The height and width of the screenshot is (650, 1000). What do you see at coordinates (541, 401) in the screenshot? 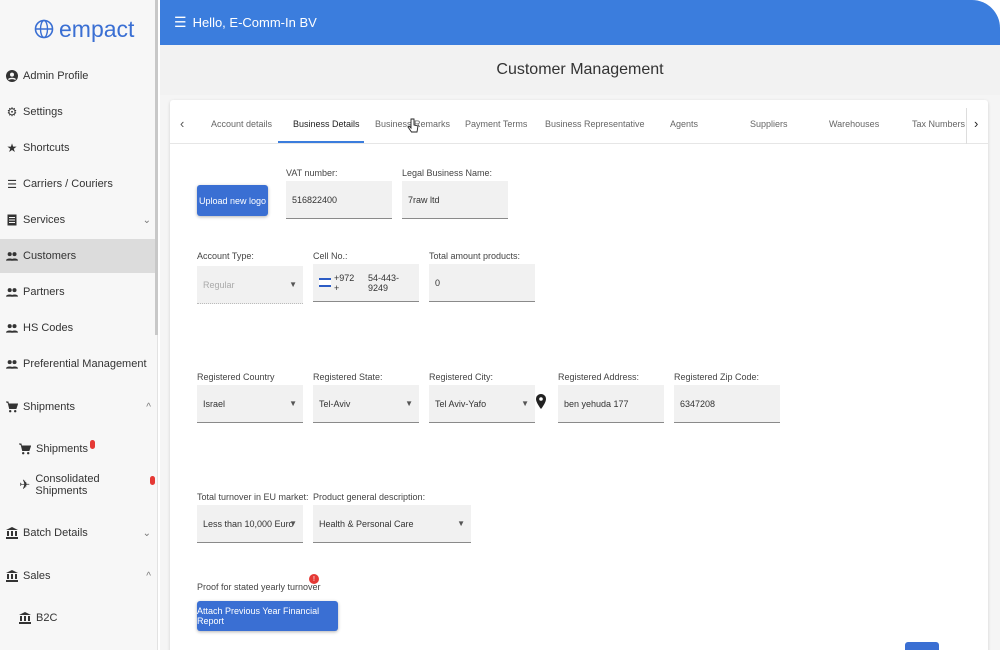
I see `location-pin-icon` at bounding box center [541, 401].